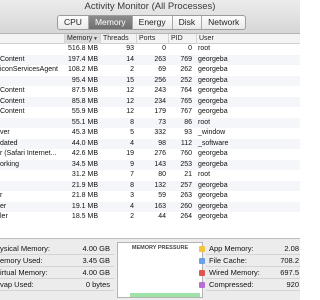  I want to click on process-pid: 257, so click(186, 185).